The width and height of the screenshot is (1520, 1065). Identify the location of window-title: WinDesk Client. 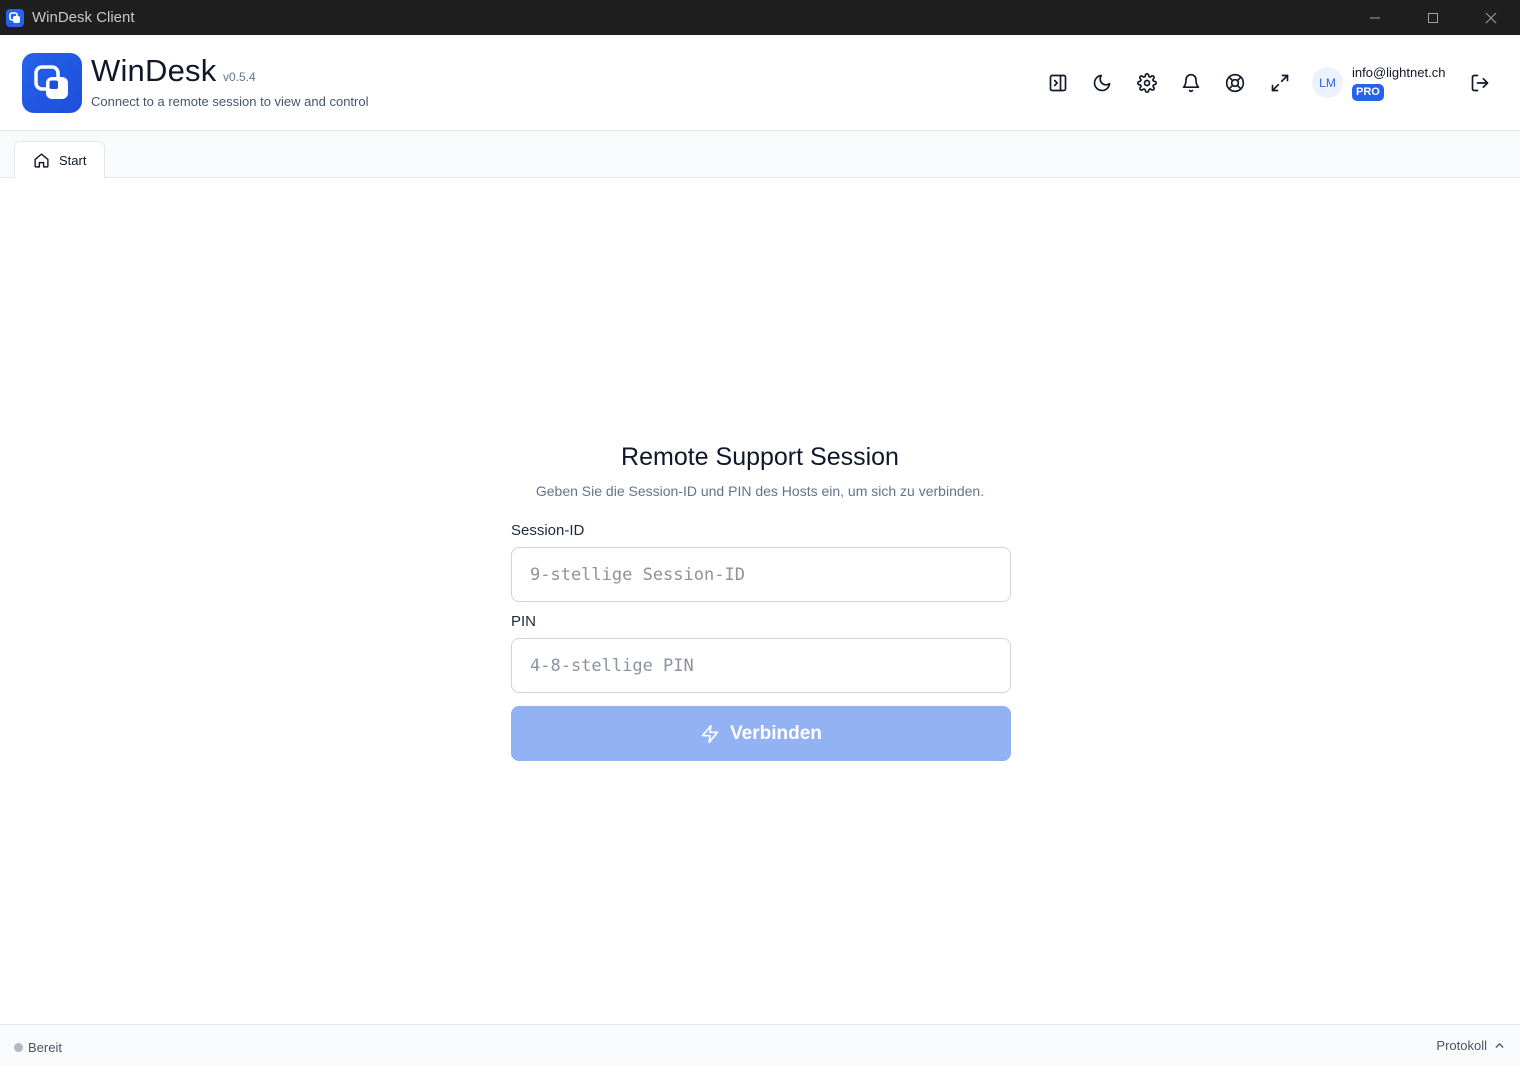
(83, 17).